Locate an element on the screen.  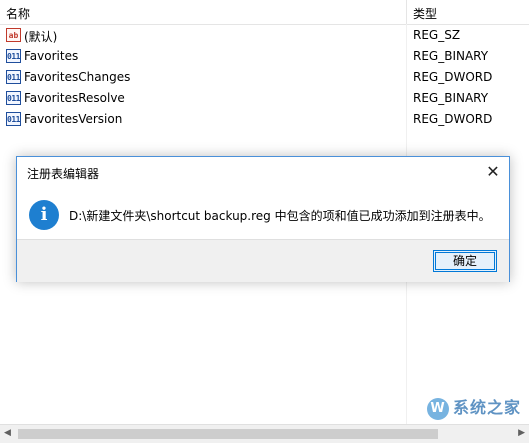
list-item: 011 FavoritesChanges REG_DWORD is located at coordinates (264, 77).